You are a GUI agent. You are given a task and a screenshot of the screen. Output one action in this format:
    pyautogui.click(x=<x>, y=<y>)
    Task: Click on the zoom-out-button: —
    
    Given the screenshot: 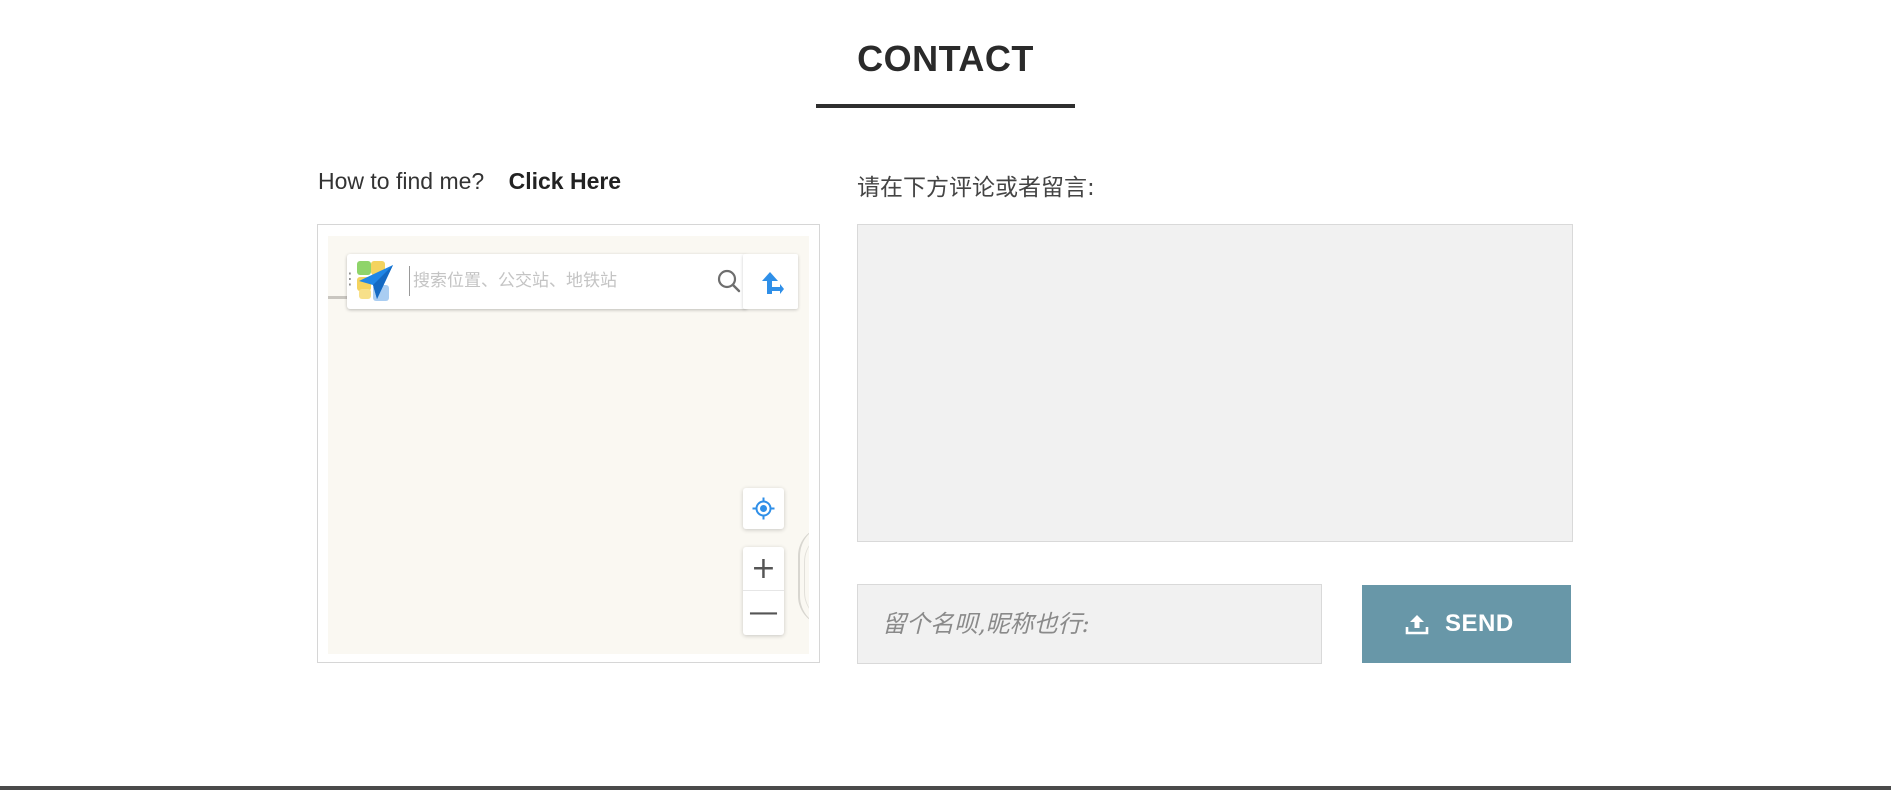 What is the action you would take?
    pyautogui.click(x=763, y=613)
    